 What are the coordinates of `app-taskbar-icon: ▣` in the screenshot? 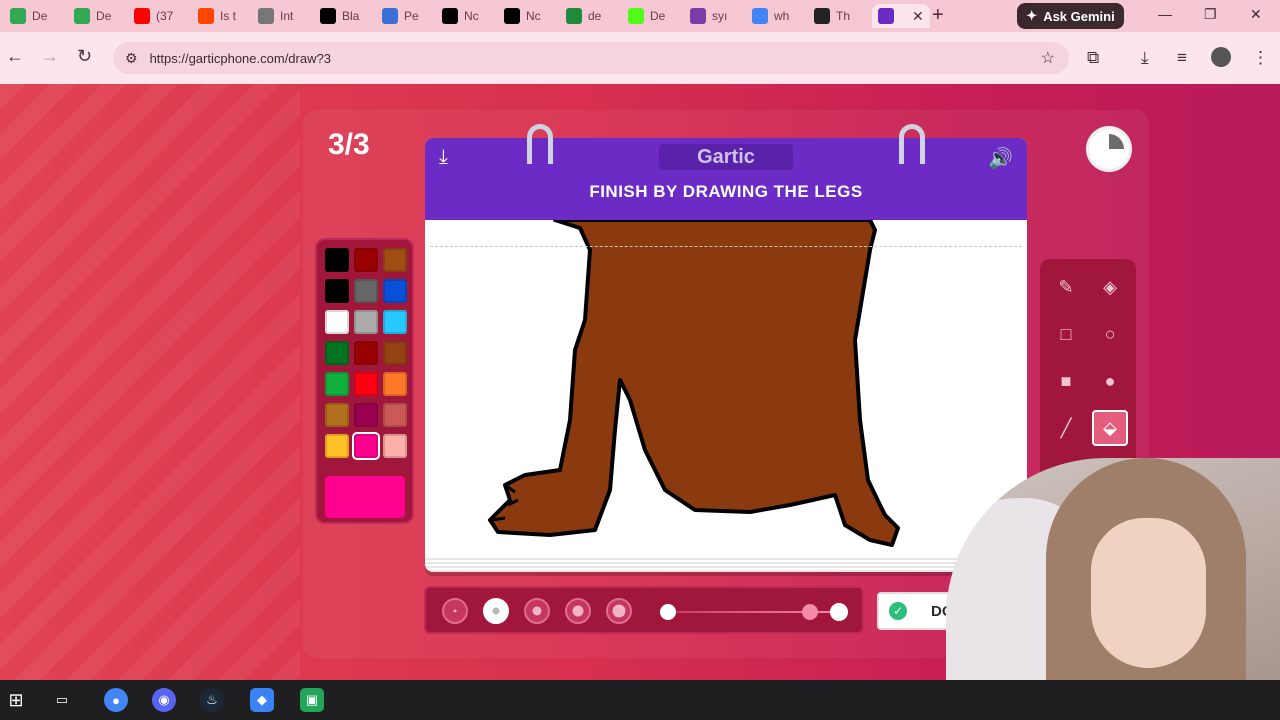 It's located at (312, 700).